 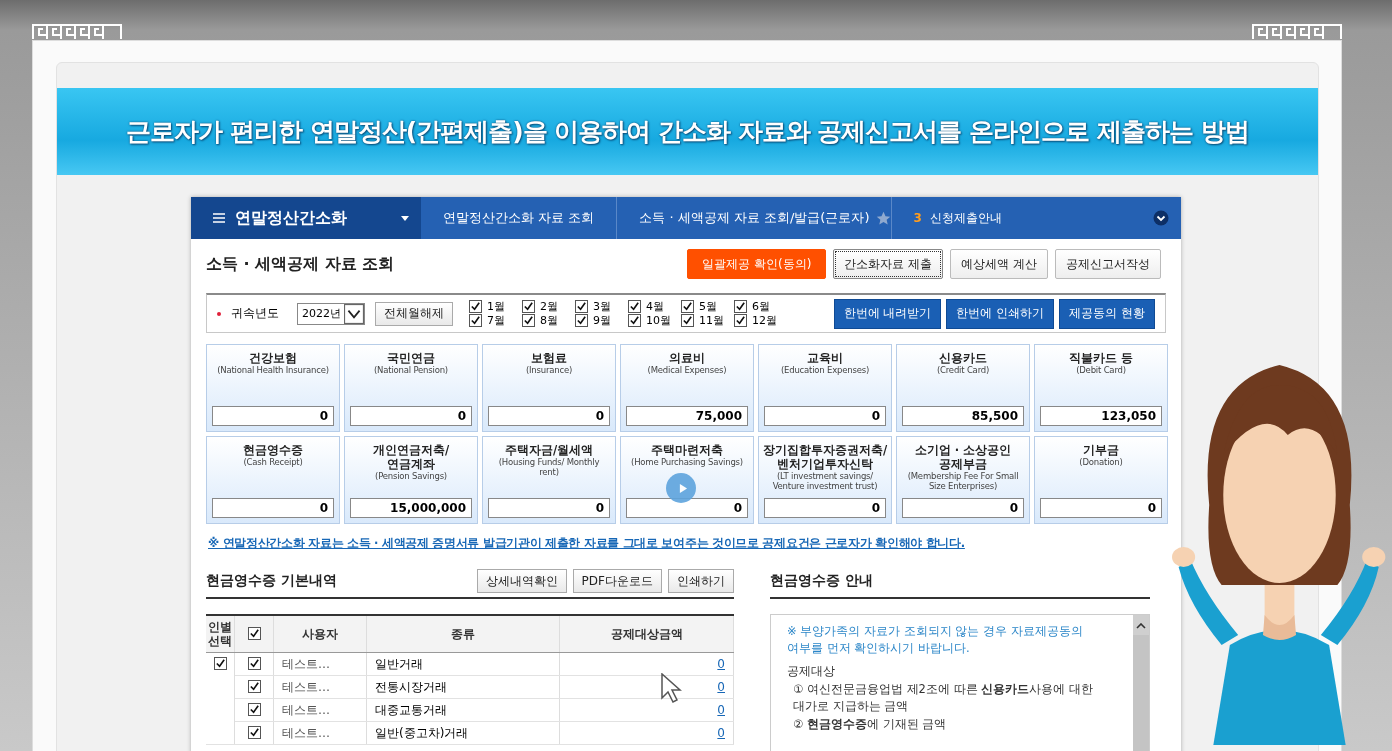 What do you see at coordinates (273, 480) in the screenshot?
I see `deduction-card: 현금영수증 (Cash Receipt) 0` at bounding box center [273, 480].